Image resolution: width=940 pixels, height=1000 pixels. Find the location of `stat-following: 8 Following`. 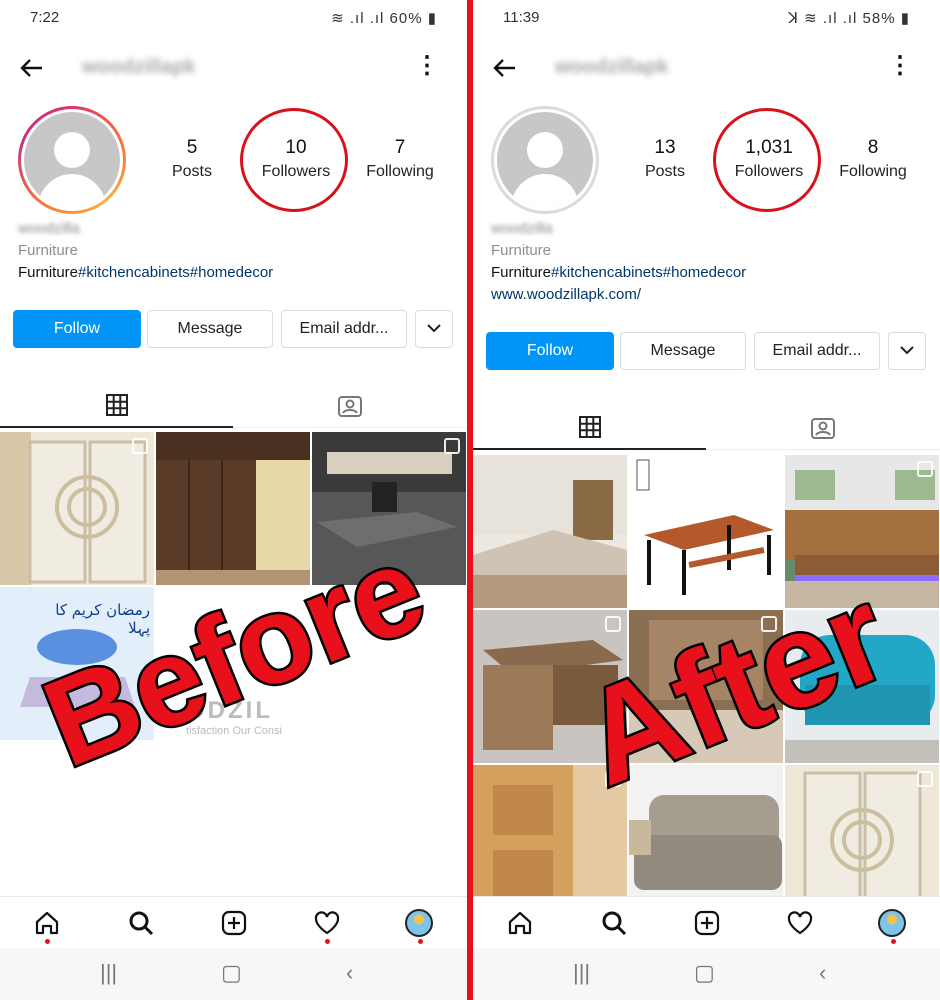

stat-following: 8 Following is located at coordinates (873, 160).